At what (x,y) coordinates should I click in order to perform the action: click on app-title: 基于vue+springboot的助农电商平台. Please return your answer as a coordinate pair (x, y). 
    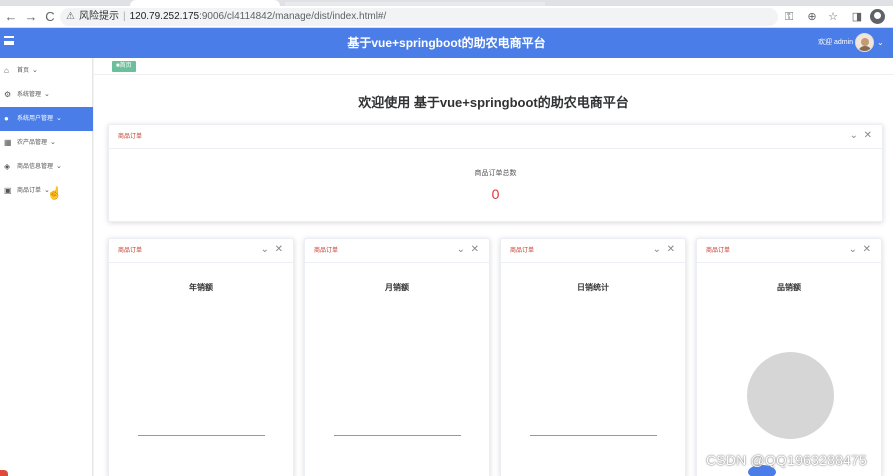
    Looking at the image, I should click on (446, 43).